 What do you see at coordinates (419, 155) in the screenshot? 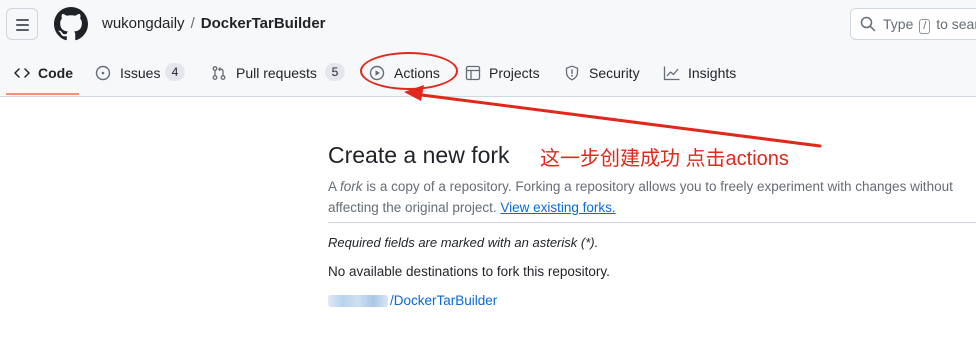
I see `page-title: Create a new fork` at bounding box center [419, 155].